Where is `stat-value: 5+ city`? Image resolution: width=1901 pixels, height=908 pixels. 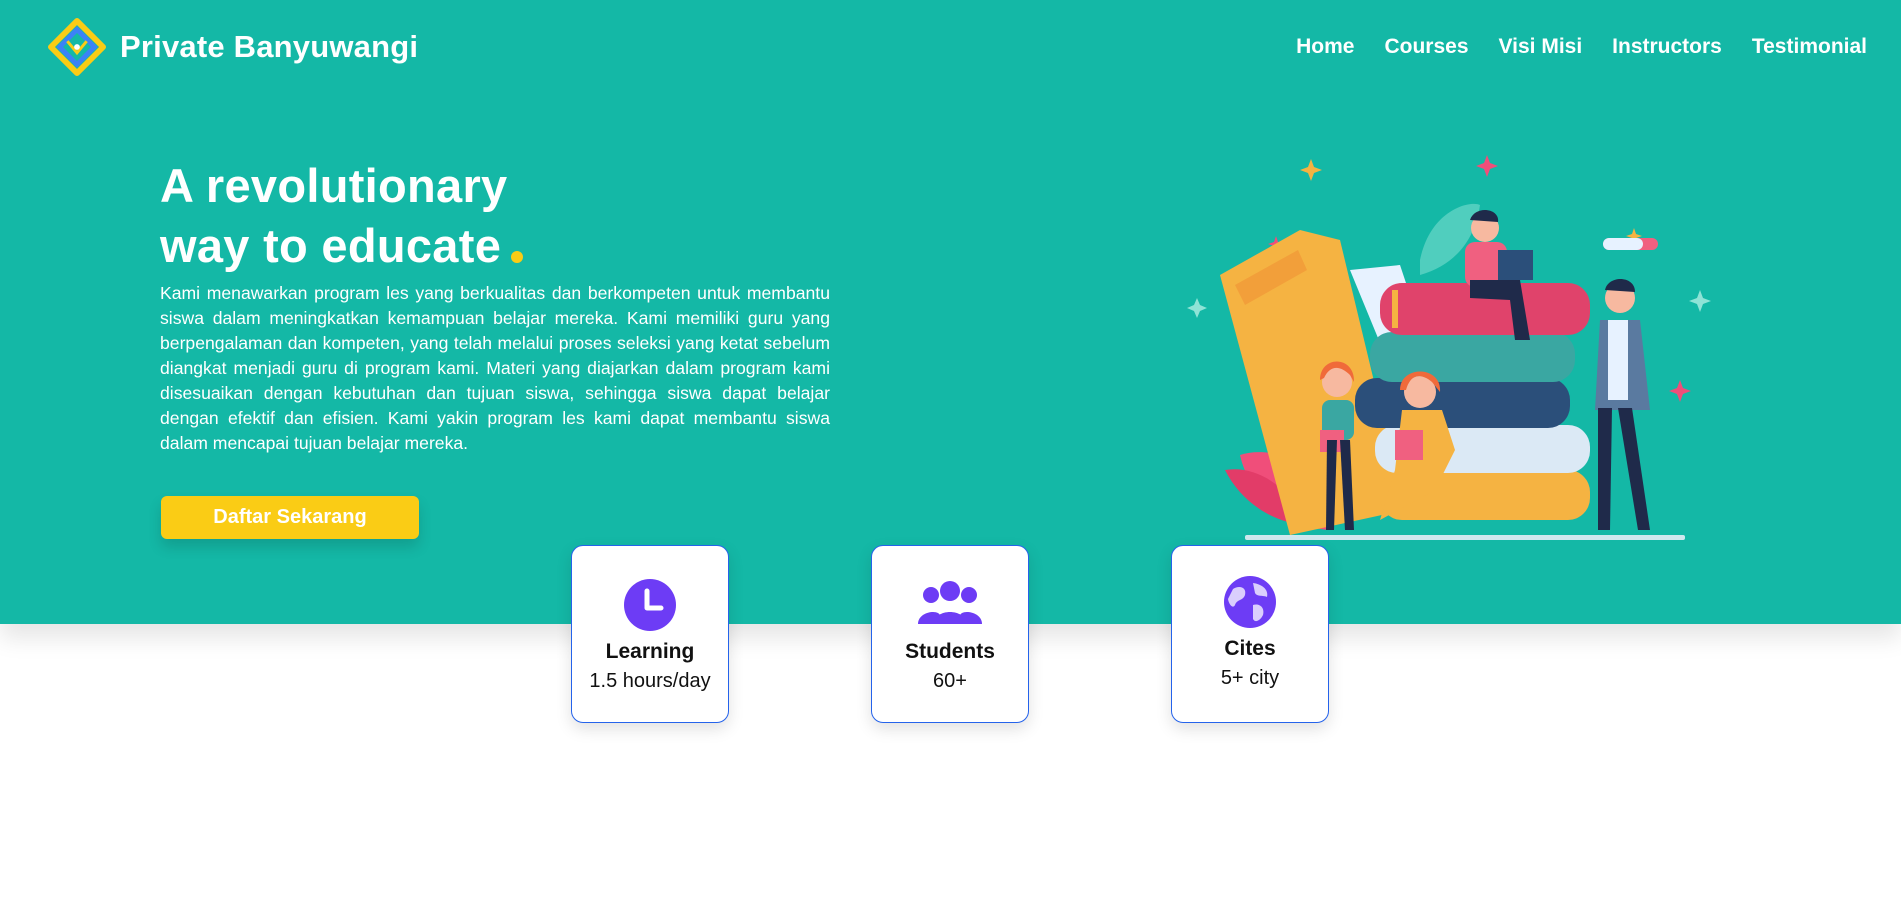
stat-value: 5+ city is located at coordinates (1250, 678).